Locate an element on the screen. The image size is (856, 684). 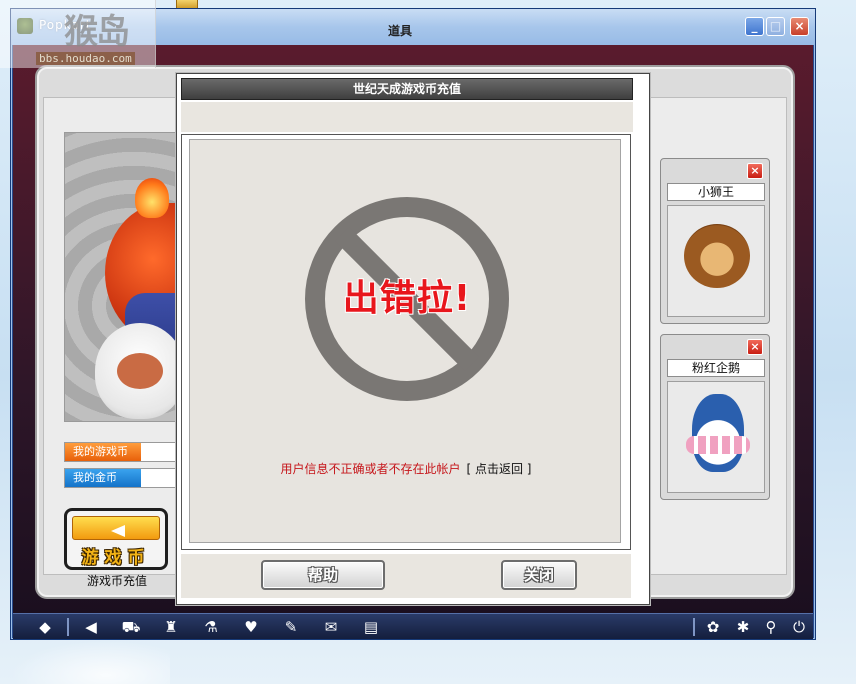
close-button: 关闭 is located at coordinates (539, 575).